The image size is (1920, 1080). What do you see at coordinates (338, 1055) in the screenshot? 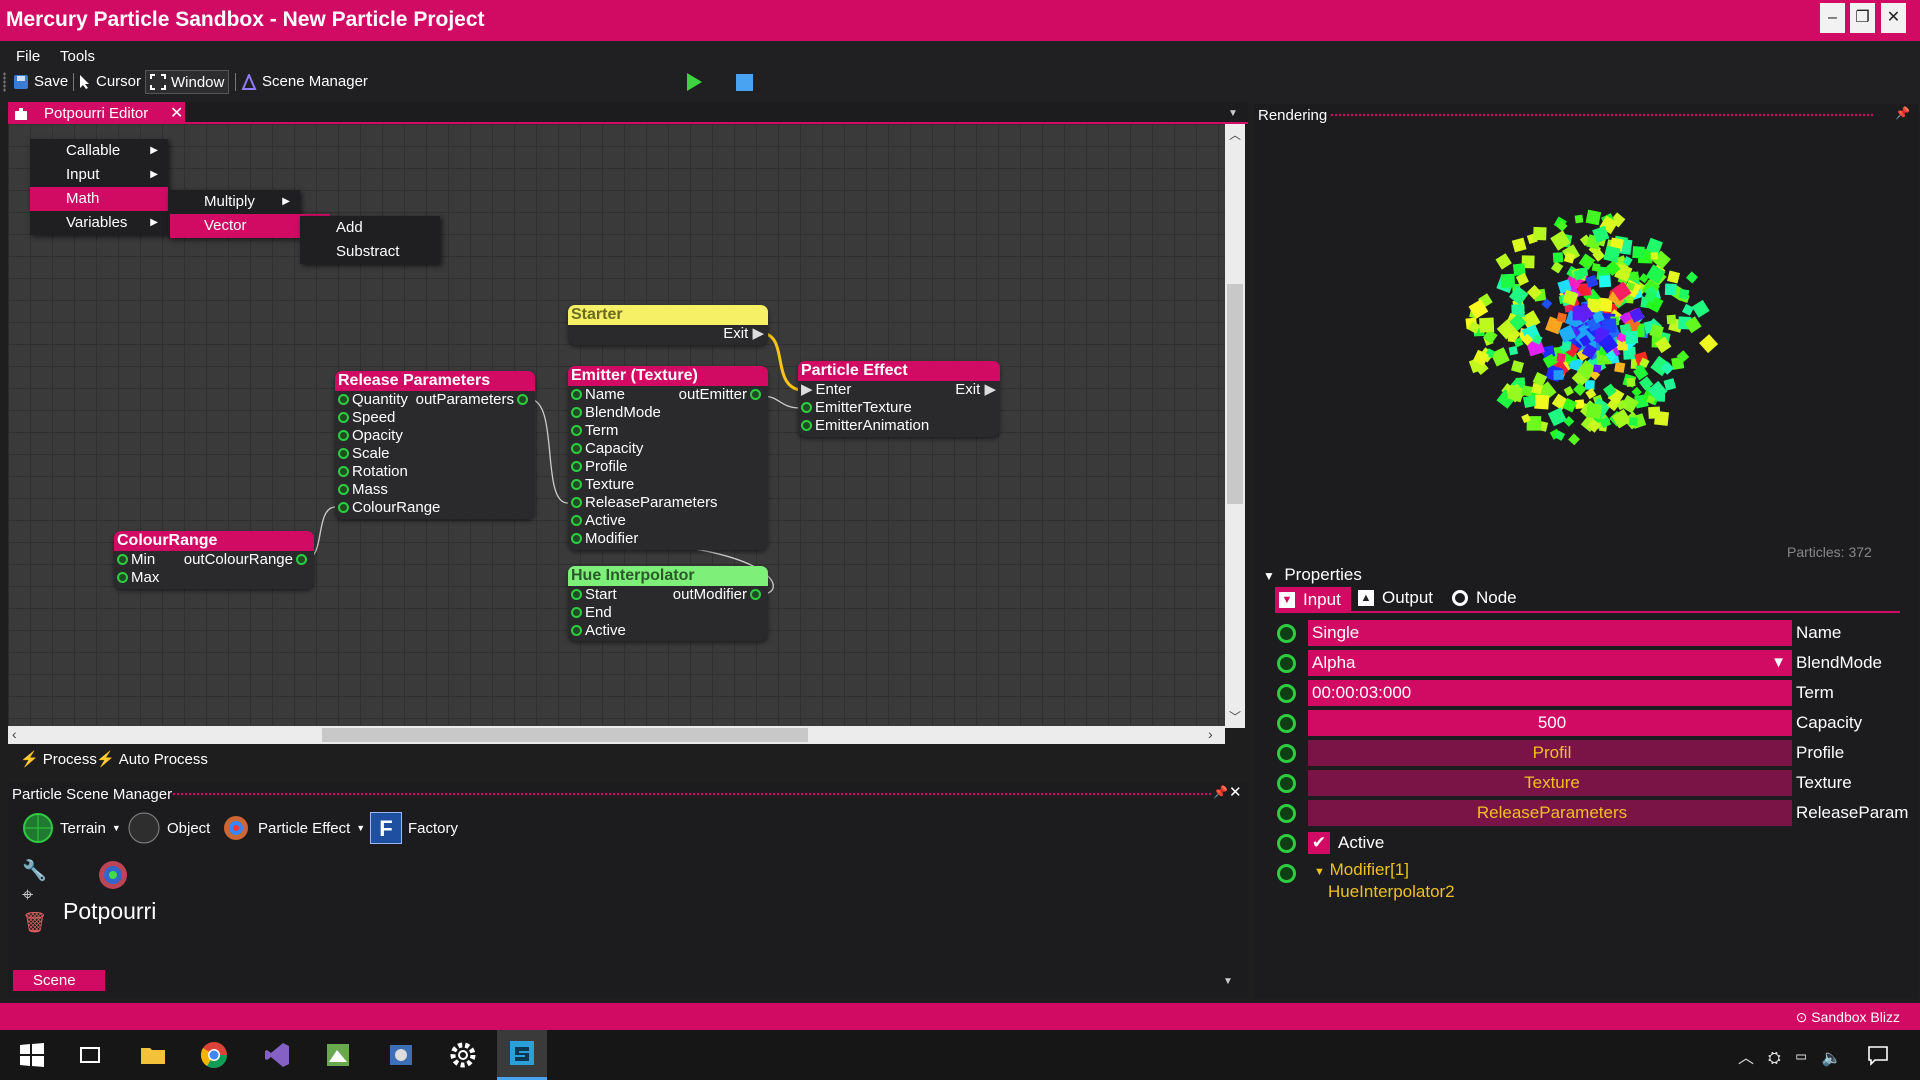
I see `image-editor-icon` at bounding box center [338, 1055].